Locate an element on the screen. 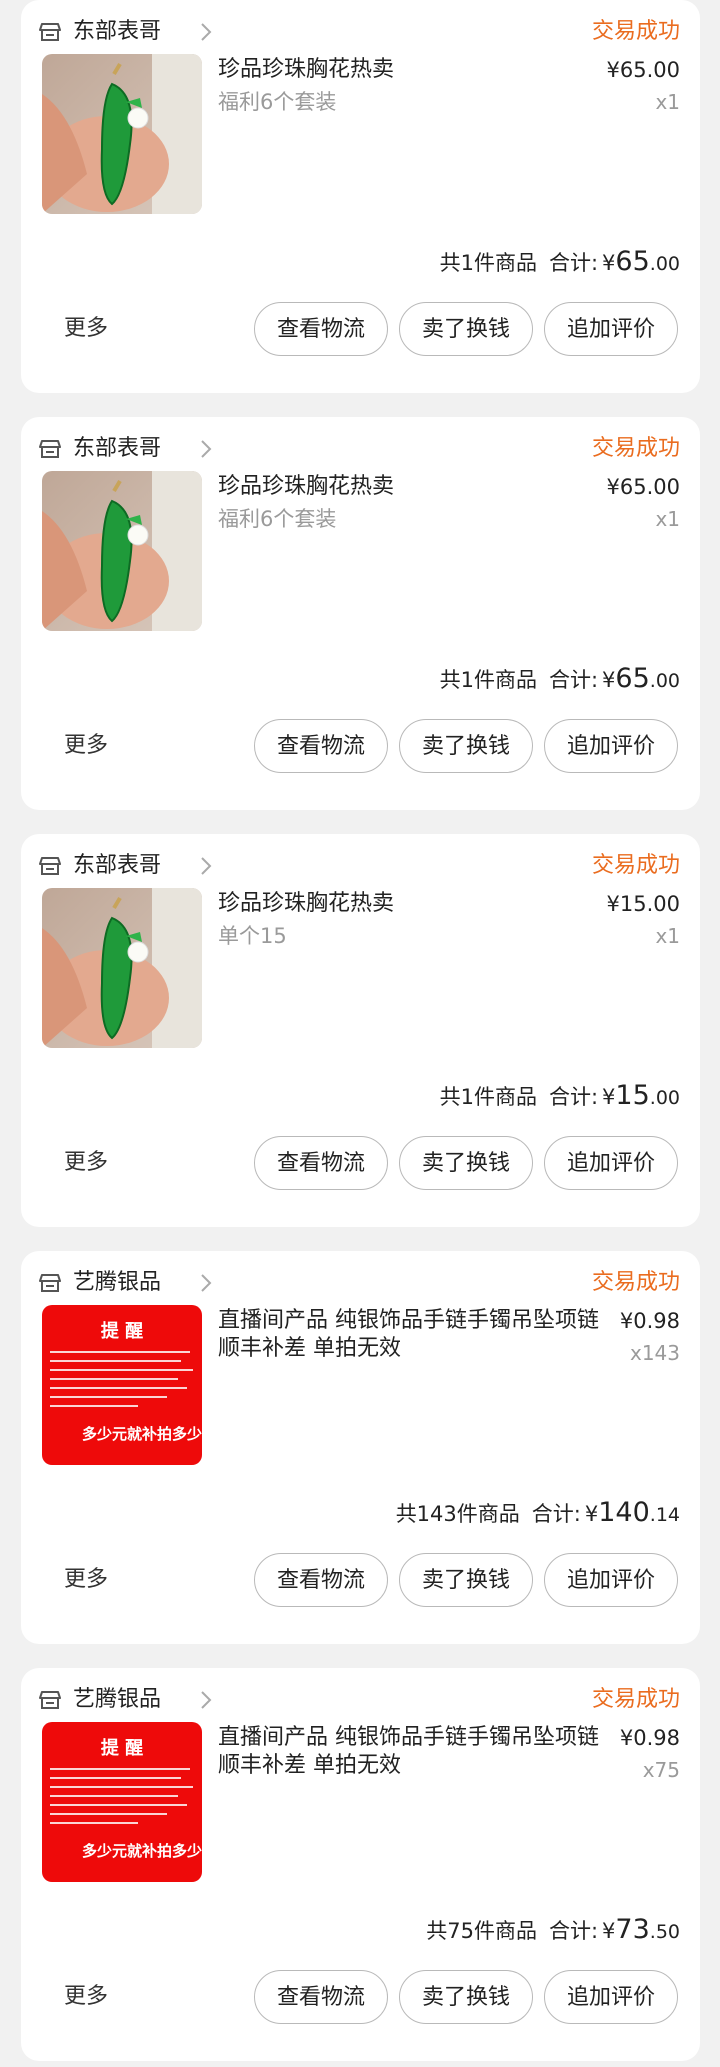 The image size is (720, 2067). total-decimal: .50 is located at coordinates (664, 1932).